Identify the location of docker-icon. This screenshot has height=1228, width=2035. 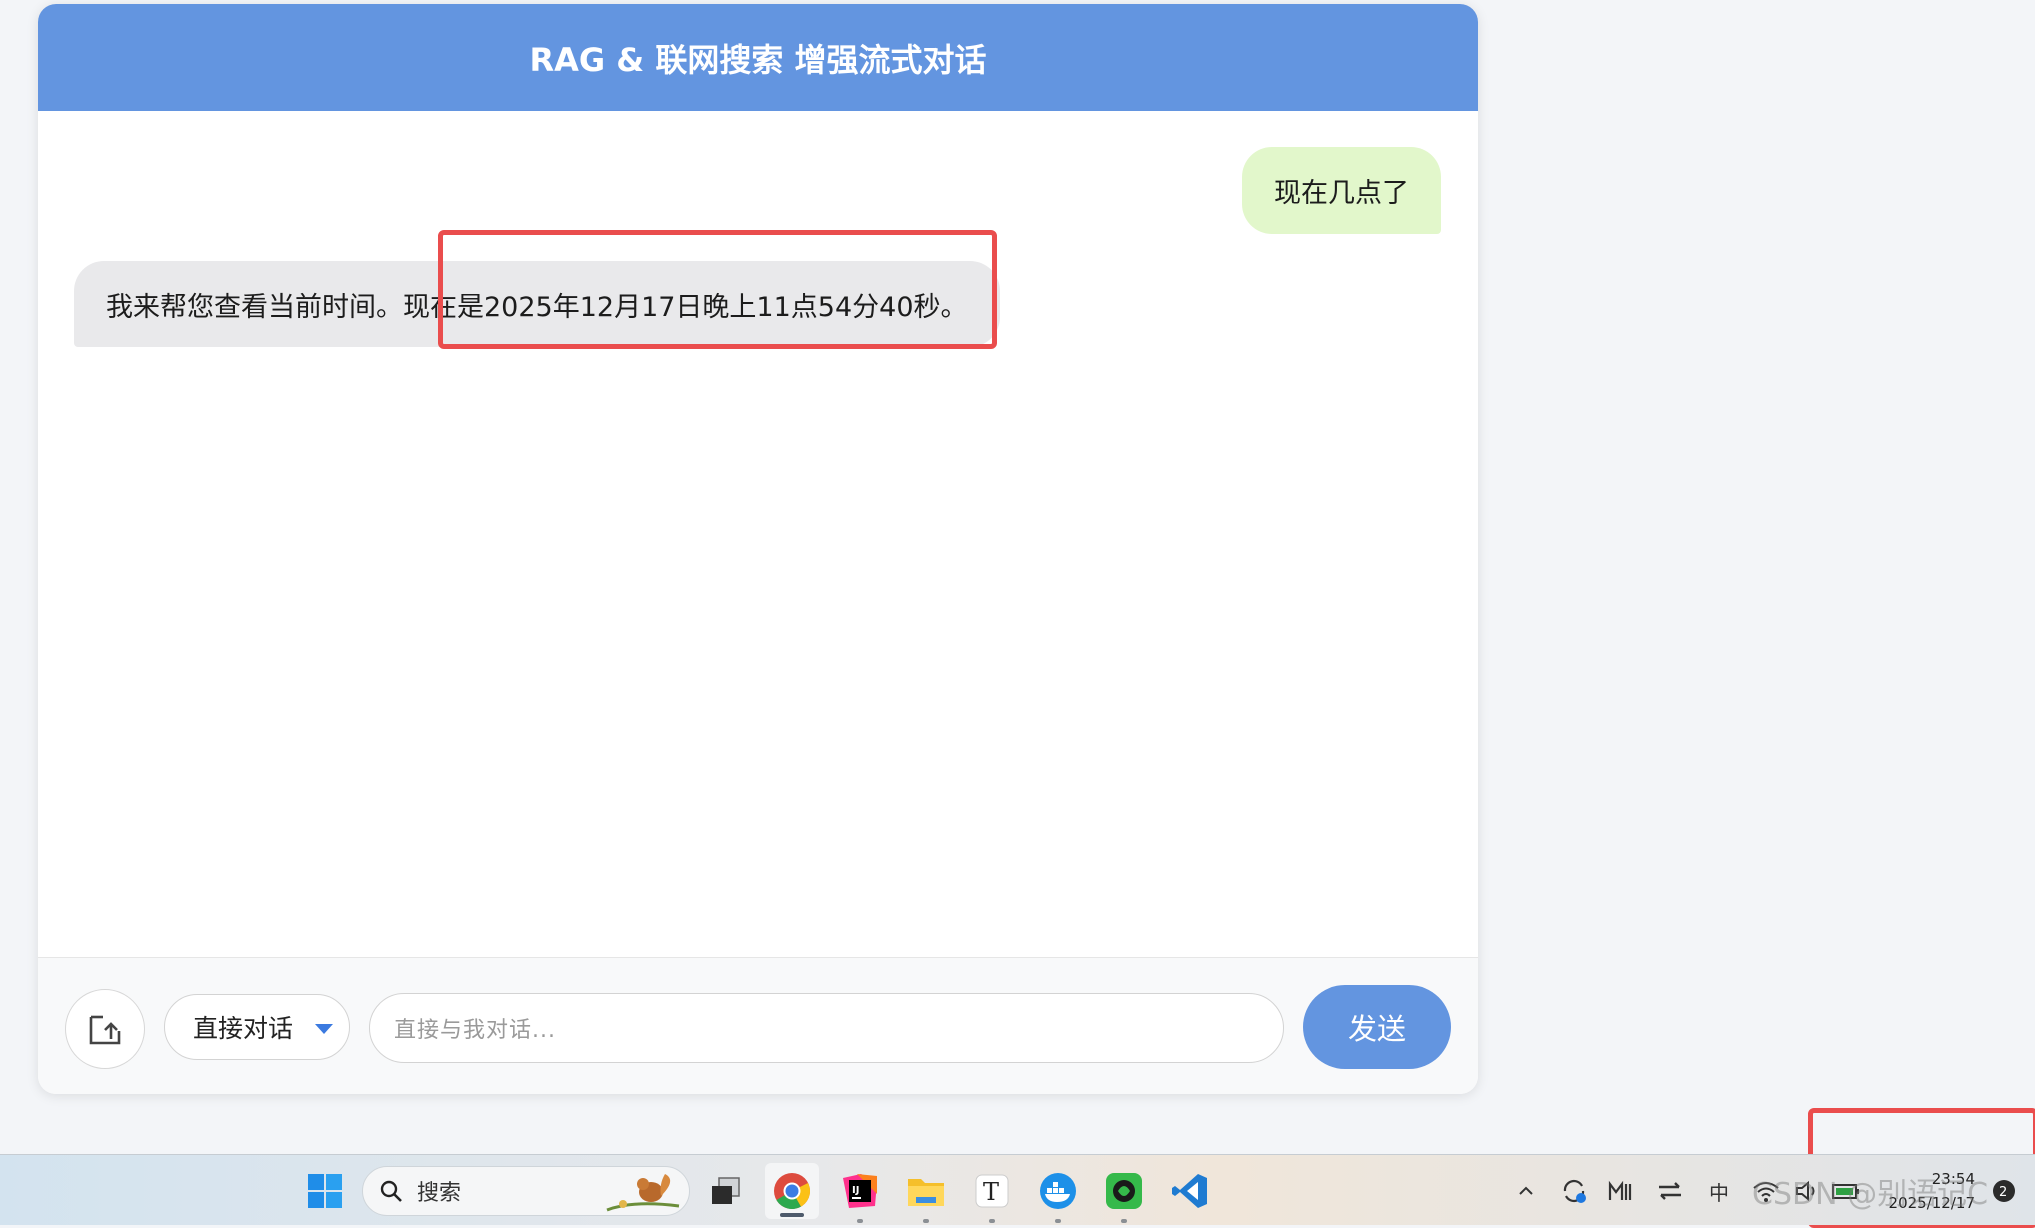
(1058, 1196).